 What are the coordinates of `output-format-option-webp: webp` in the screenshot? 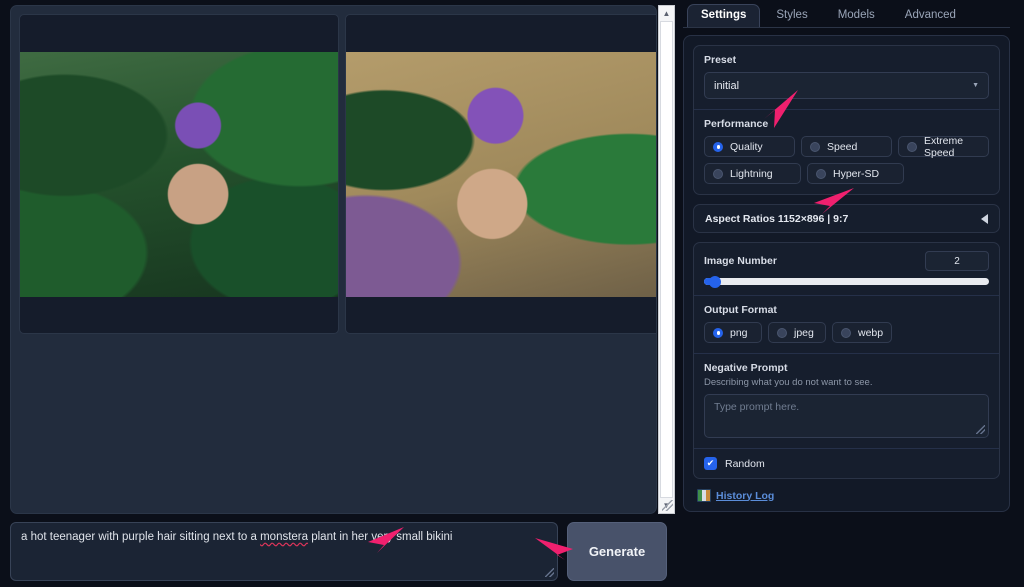 It's located at (862, 332).